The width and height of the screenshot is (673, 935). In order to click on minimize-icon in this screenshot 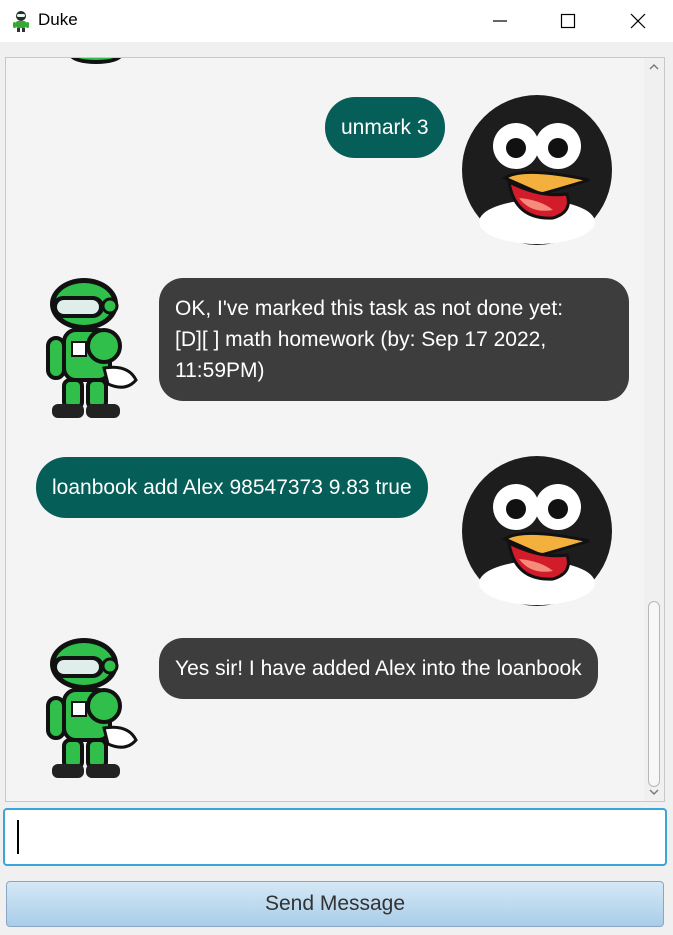, I will do `click(500, 21)`.